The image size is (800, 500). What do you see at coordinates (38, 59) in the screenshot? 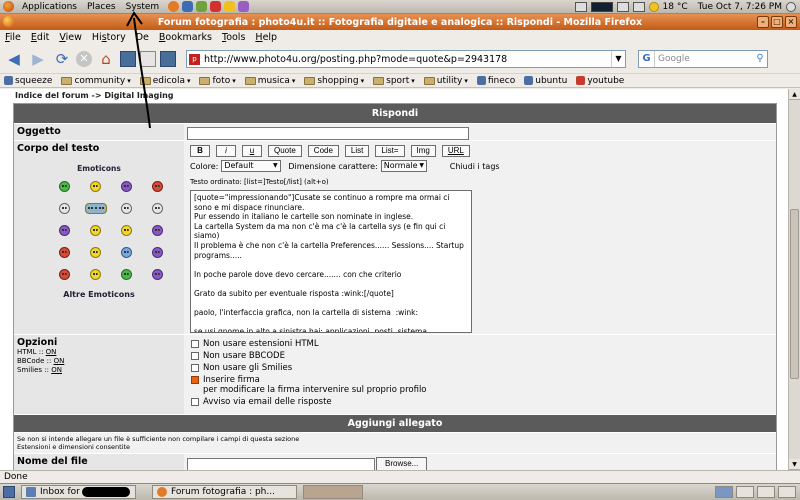
I see `forward-arrow-icon: ▶` at bounding box center [38, 59].